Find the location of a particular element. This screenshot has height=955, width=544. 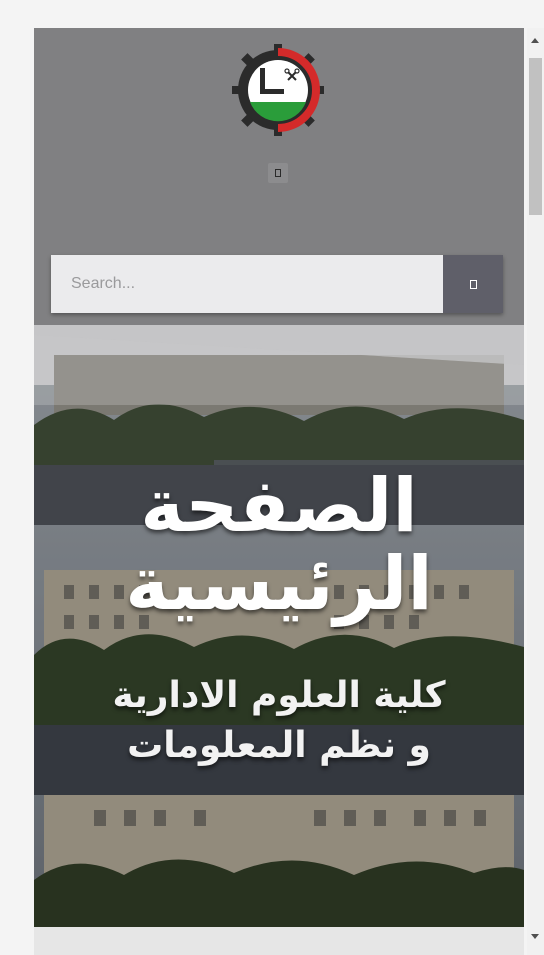

search-input is located at coordinates (247, 284).